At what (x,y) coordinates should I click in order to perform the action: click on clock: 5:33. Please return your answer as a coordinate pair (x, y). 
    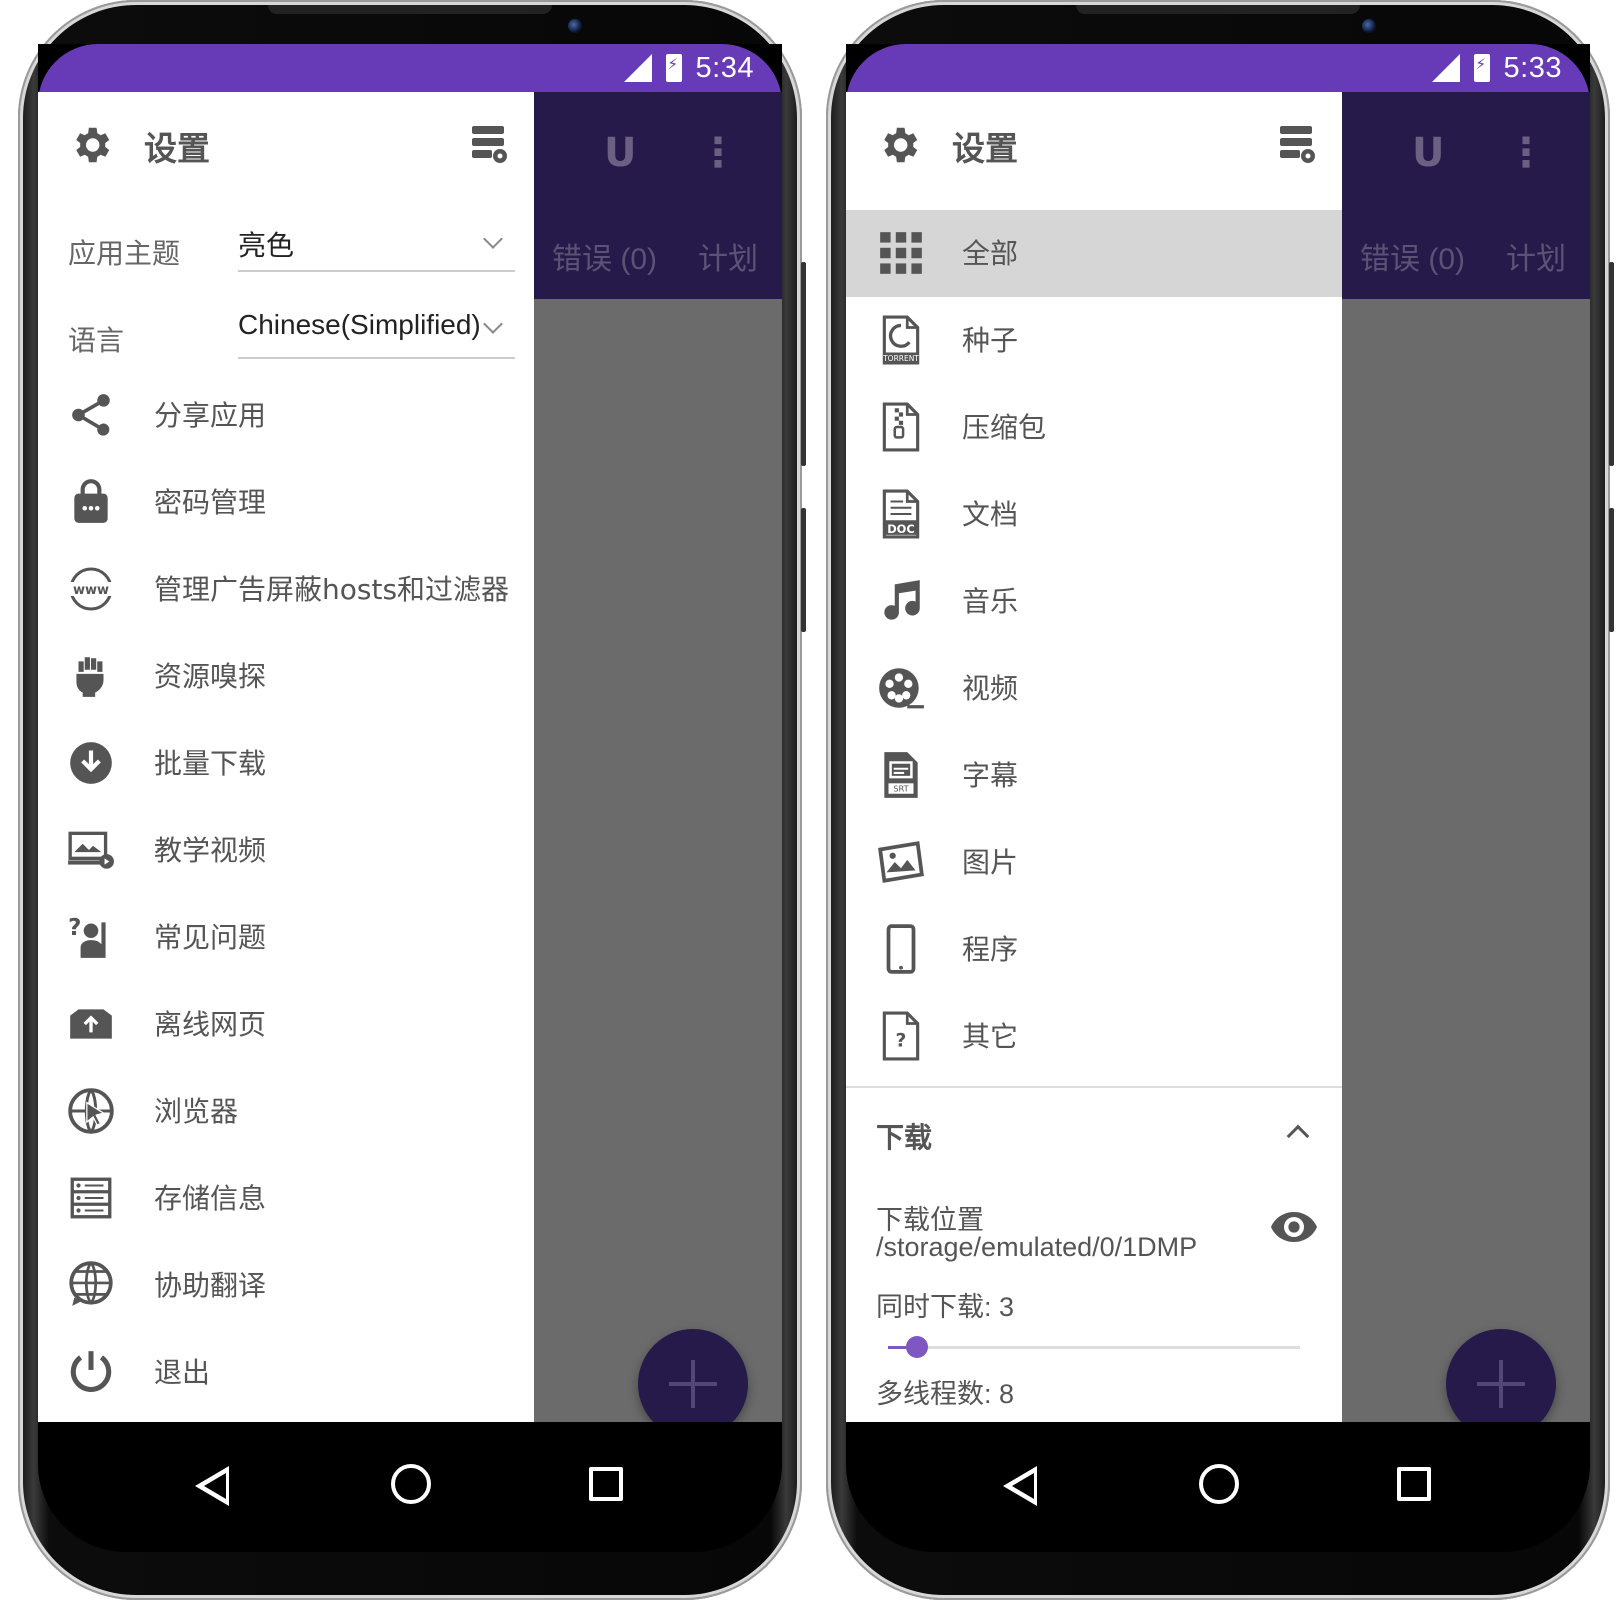
    Looking at the image, I should click on (1532, 67).